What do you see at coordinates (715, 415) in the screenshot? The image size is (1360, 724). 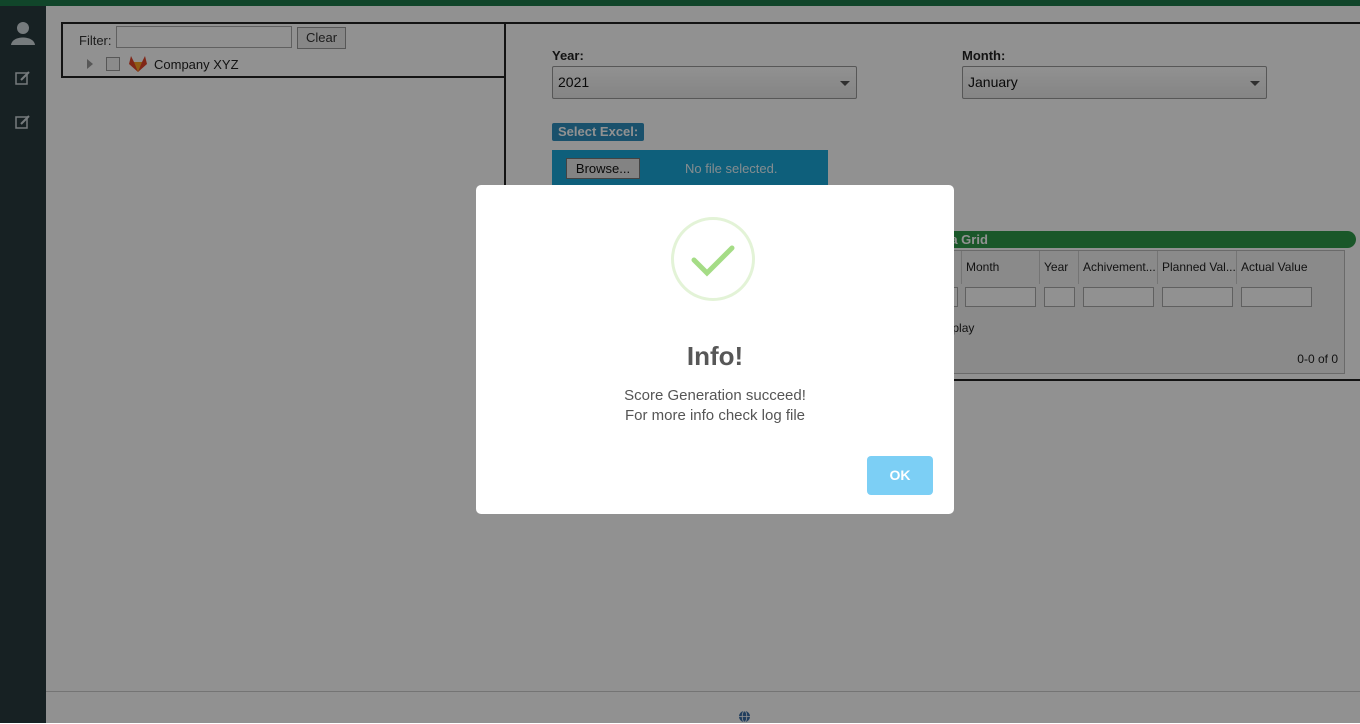 I see `dialog-message-line: For more info check log file` at bounding box center [715, 415].